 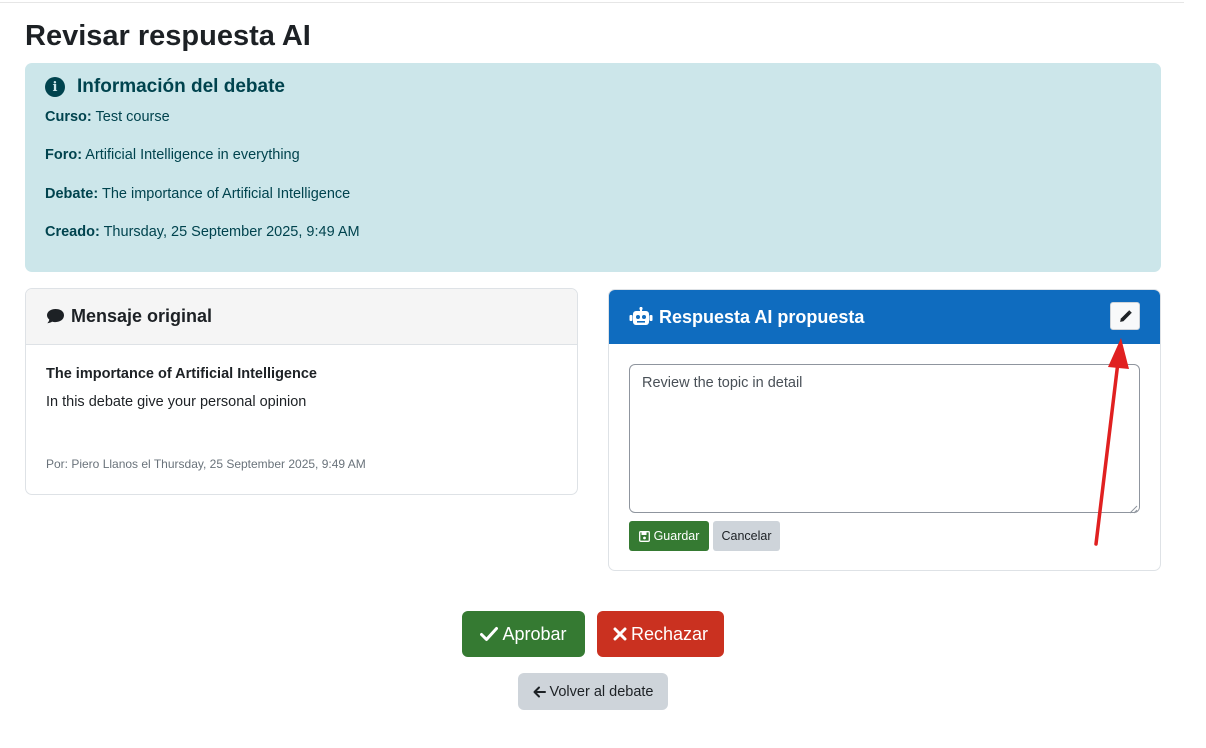 What do you see at coordinates (55, 87) in the screenshot?
I see `info-circle-icon: i` at bounding box center [55, 87].